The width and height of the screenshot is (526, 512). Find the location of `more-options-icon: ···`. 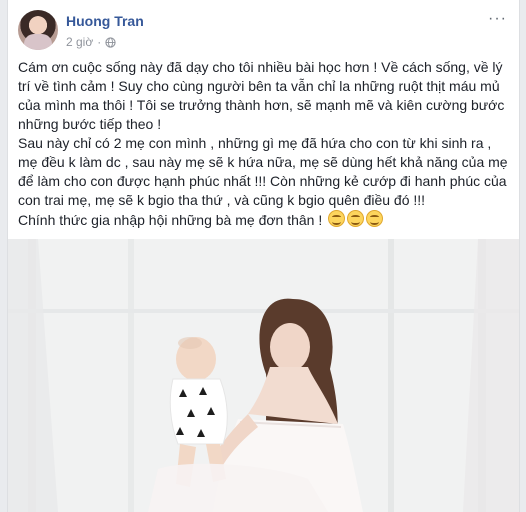

more-options-icon: ··· is located at coordinates (497, 19).